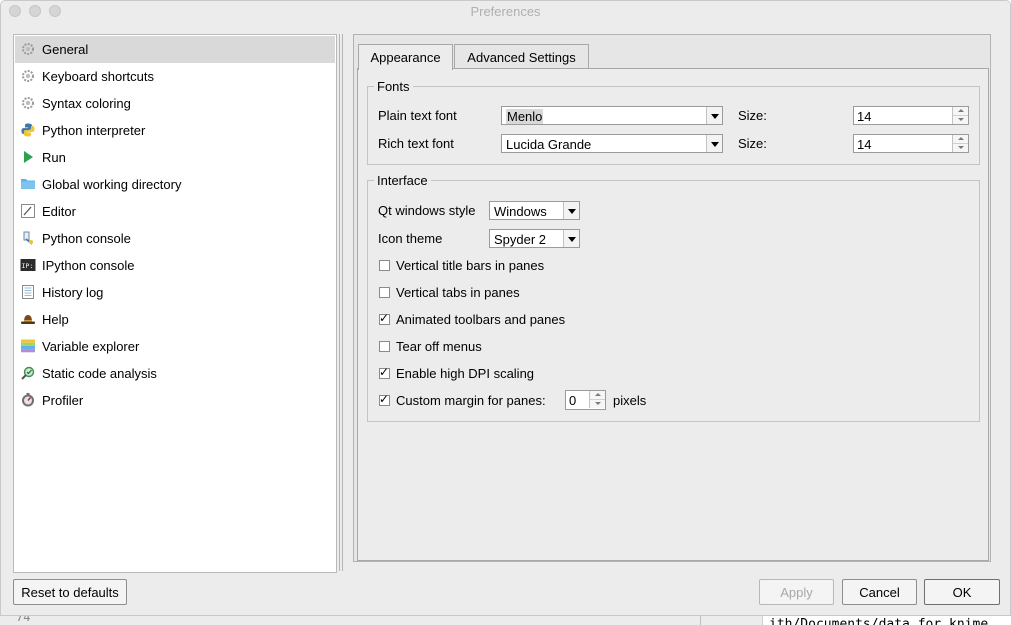 This screenshot has width=1011, height=625. Describe the element at coordinates (393, 86) in the screenshot. I see `fonts-group-title: Fonts` at that location.